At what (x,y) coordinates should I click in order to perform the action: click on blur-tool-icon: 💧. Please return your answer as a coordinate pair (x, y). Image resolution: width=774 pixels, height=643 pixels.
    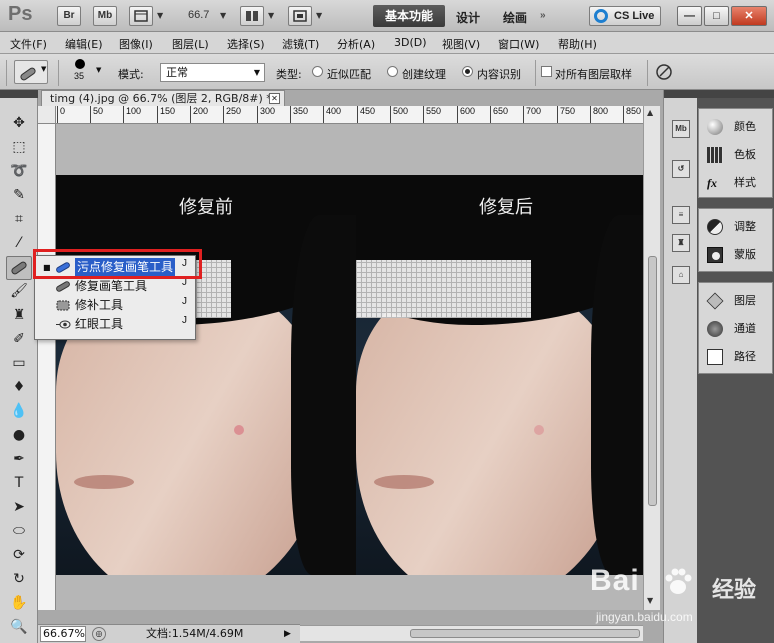
    Looking at the image, I should click on (19, 411).